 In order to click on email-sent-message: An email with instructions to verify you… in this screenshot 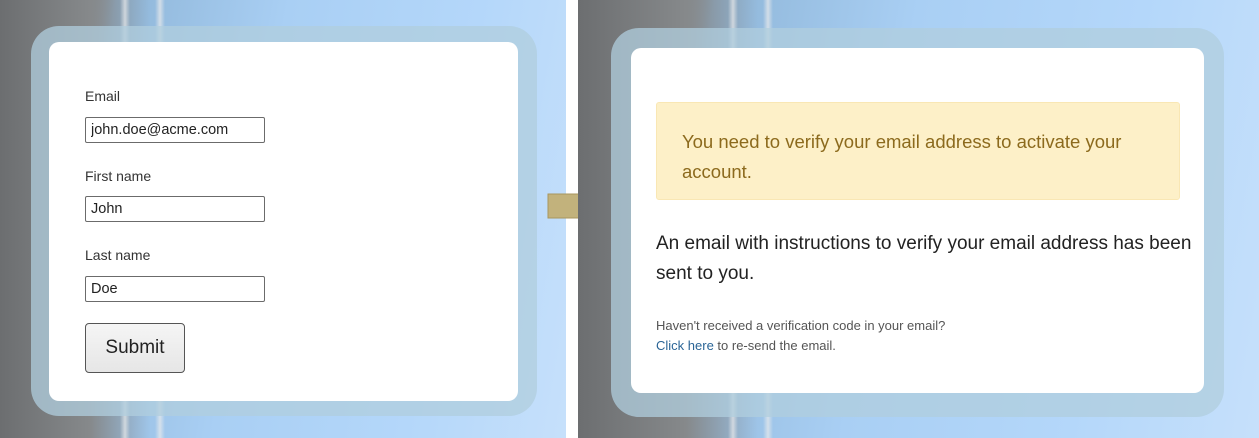, I will do `click(924, 258)`.